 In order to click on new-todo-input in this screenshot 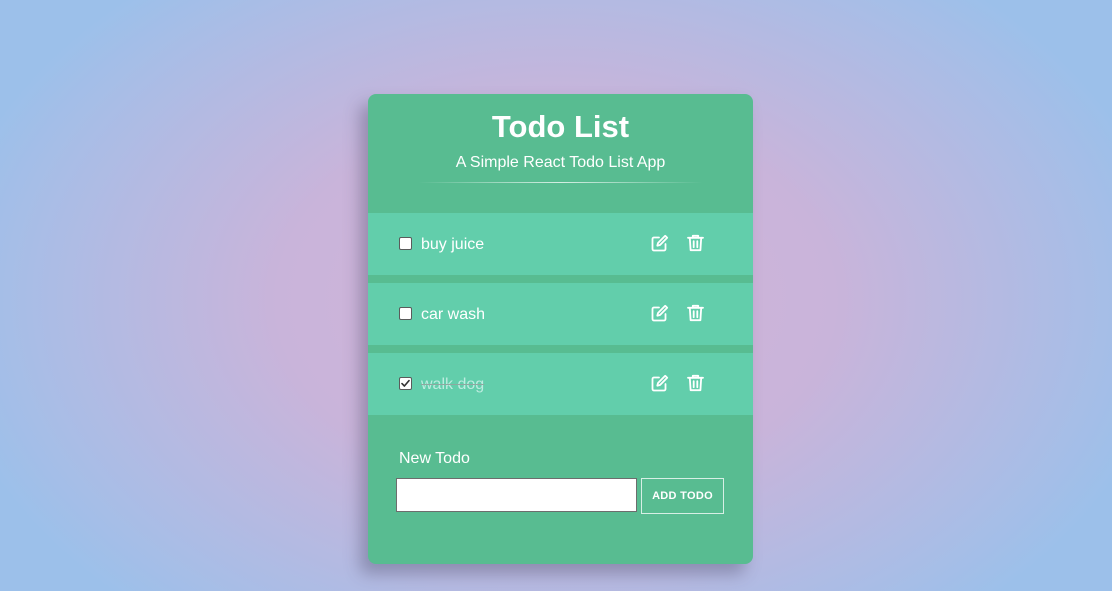, I will do `click(516, 495)`.